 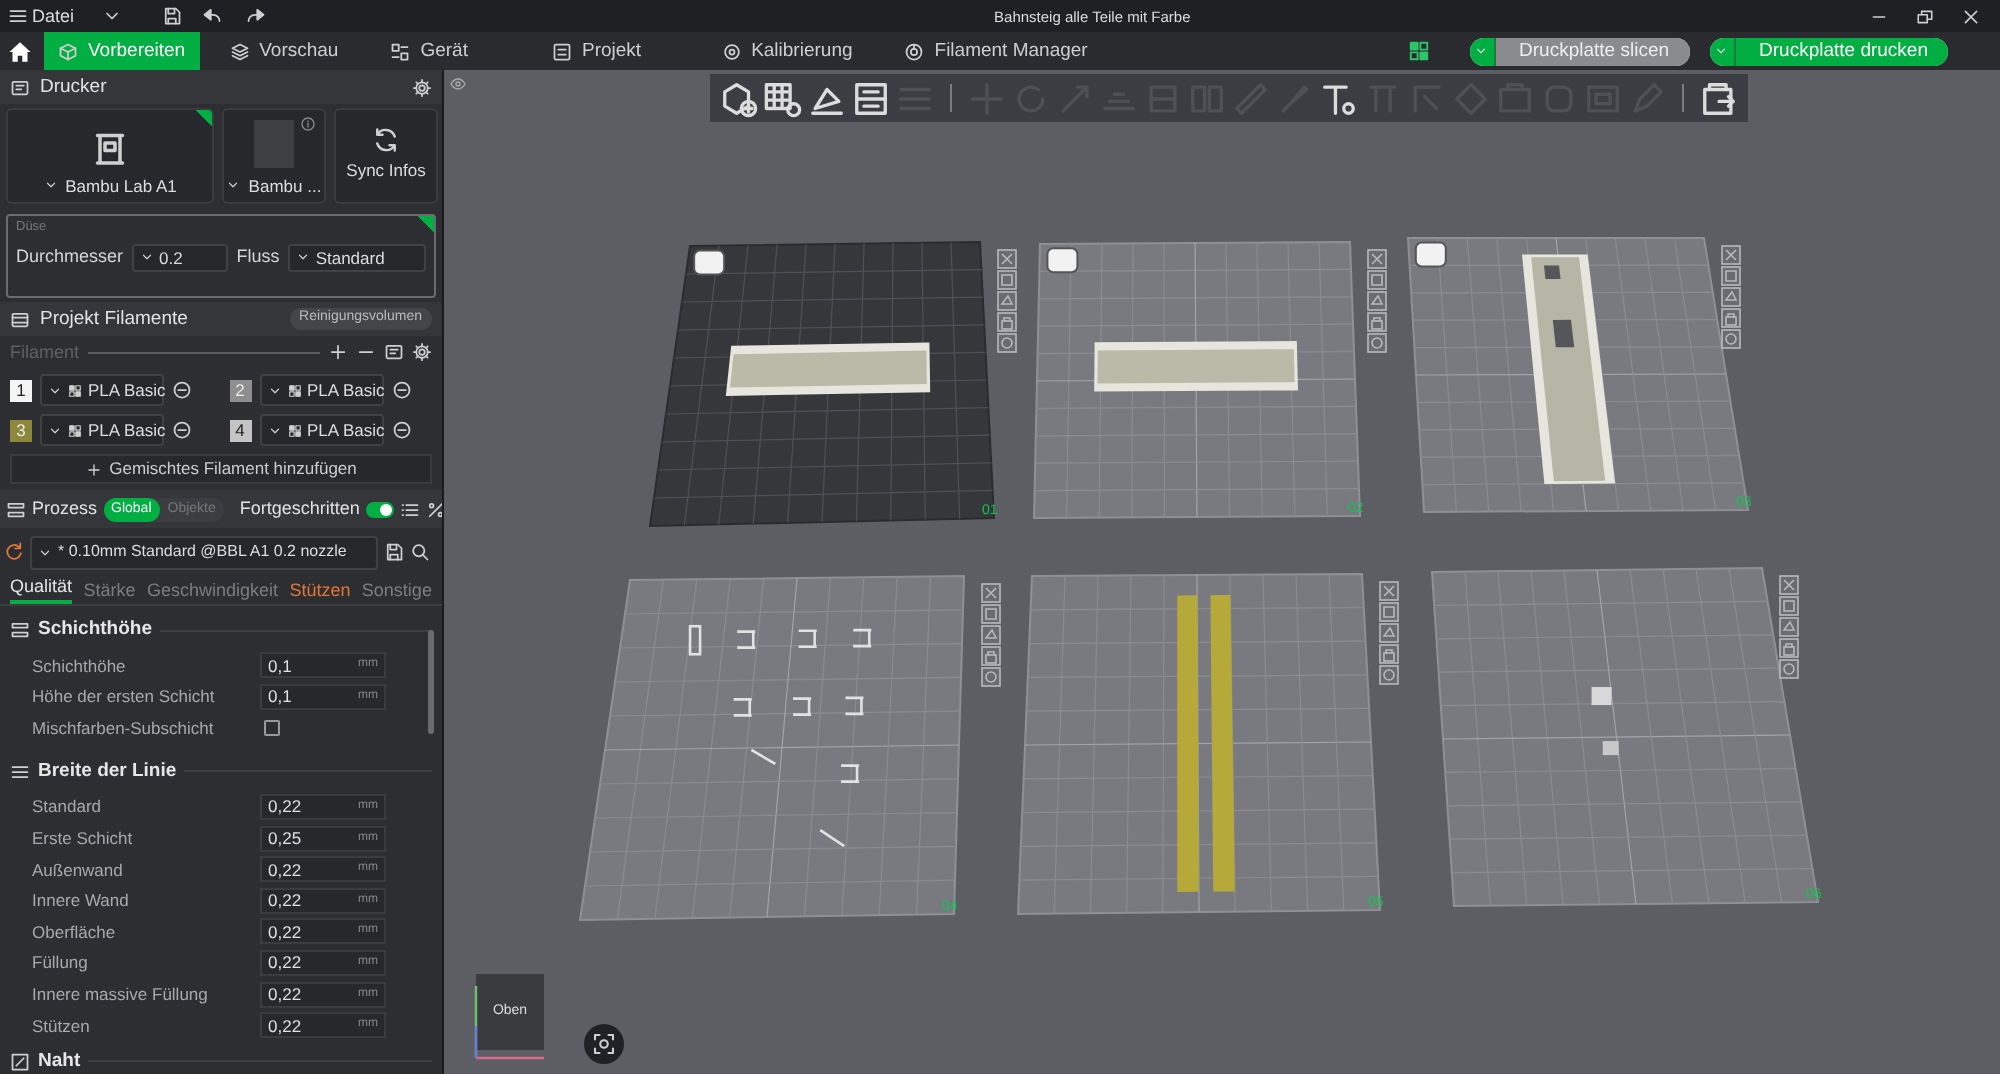 I want to click on settings-tab: Stützen, so click(x=320, y=591).